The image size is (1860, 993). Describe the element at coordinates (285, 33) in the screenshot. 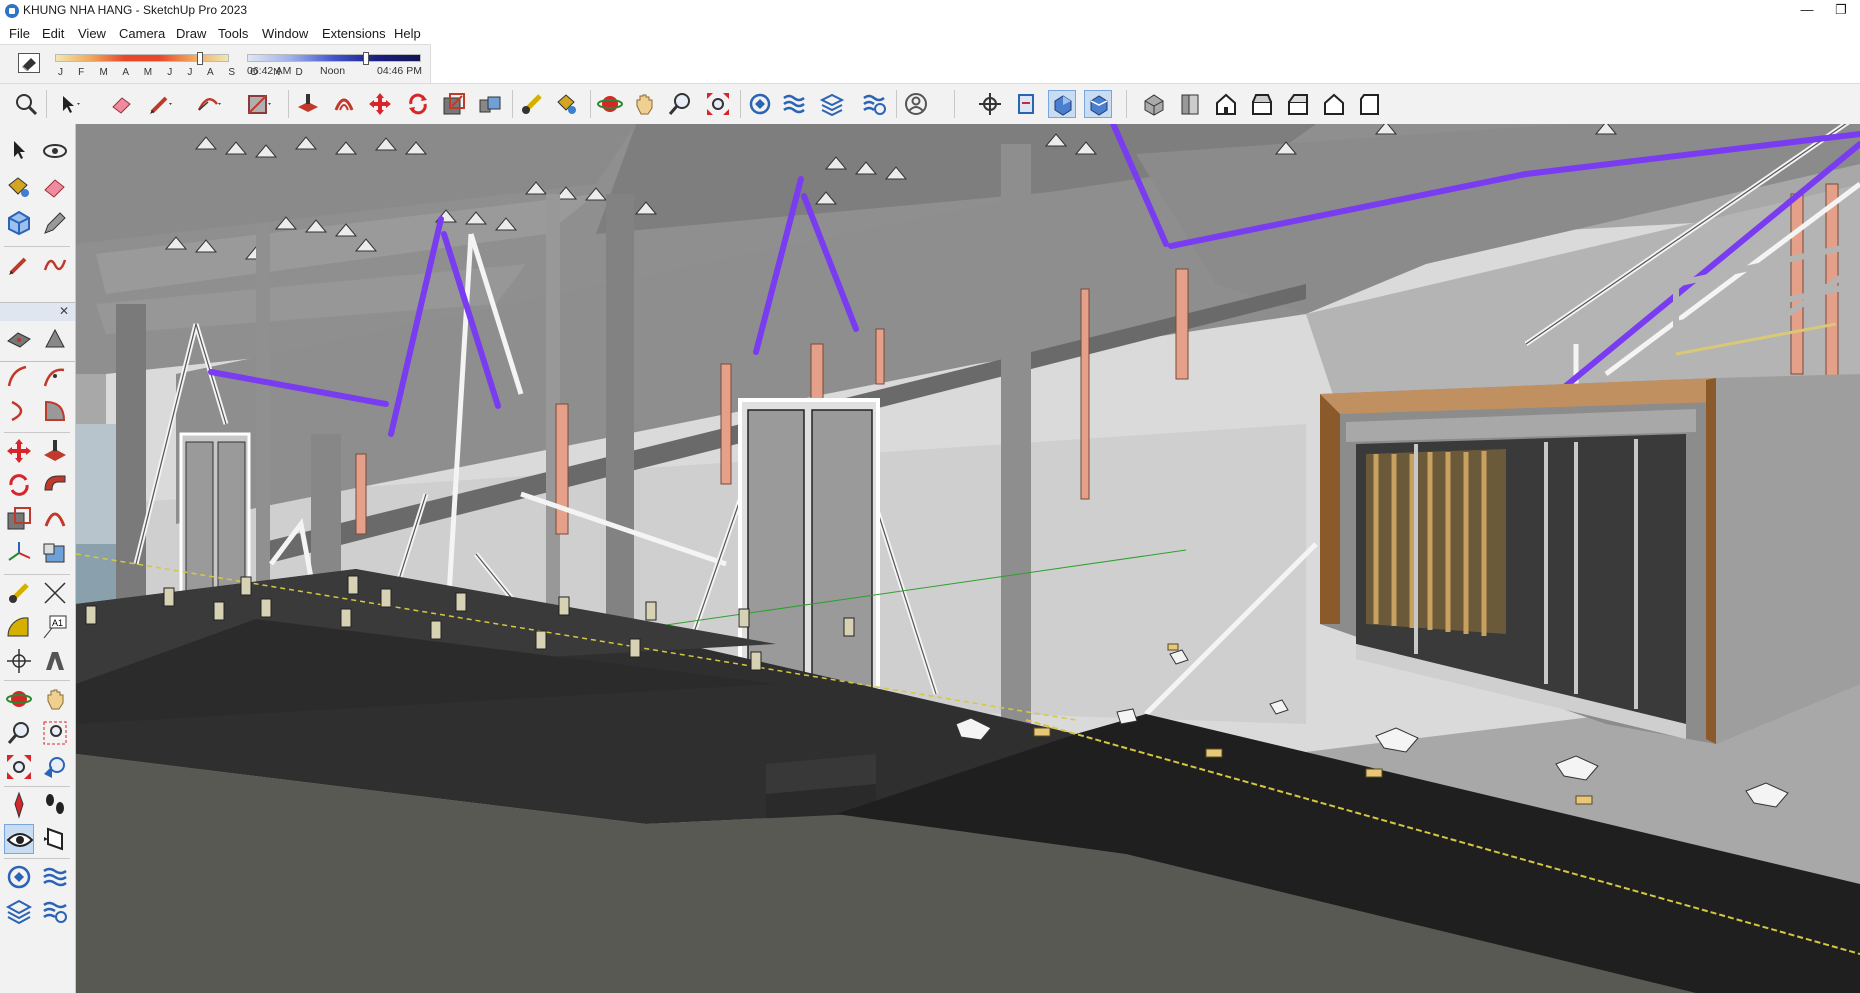

I see `menu-window: Window` at that location.